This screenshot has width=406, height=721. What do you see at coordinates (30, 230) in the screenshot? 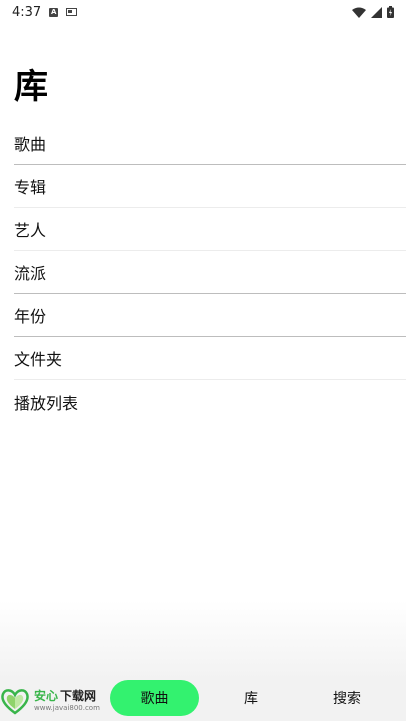
I see `menu-item-label: 艺人` at bounding box center [30, 230].